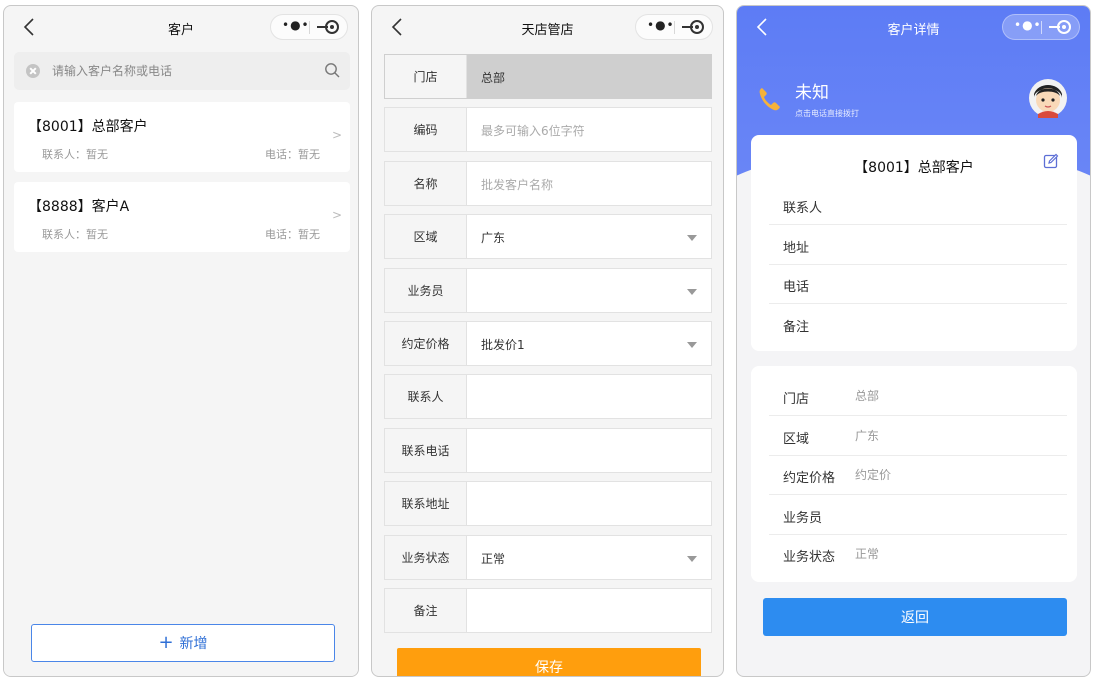  What do you see at coordinates (914, 168) in the screenshot?
I see `card-title: 【8001】总部客户` at bounding box center [914, 168].